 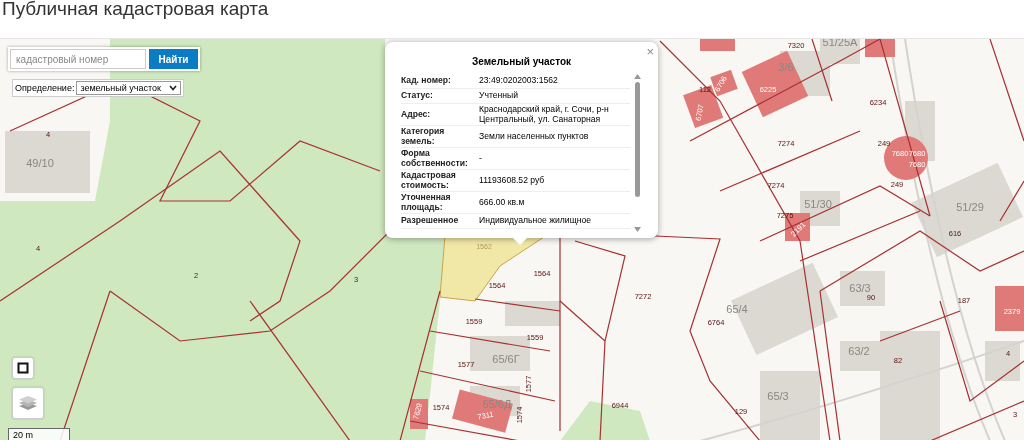 I want to click on field-value: 11193608.52 руб, so click(x=512, y=180).